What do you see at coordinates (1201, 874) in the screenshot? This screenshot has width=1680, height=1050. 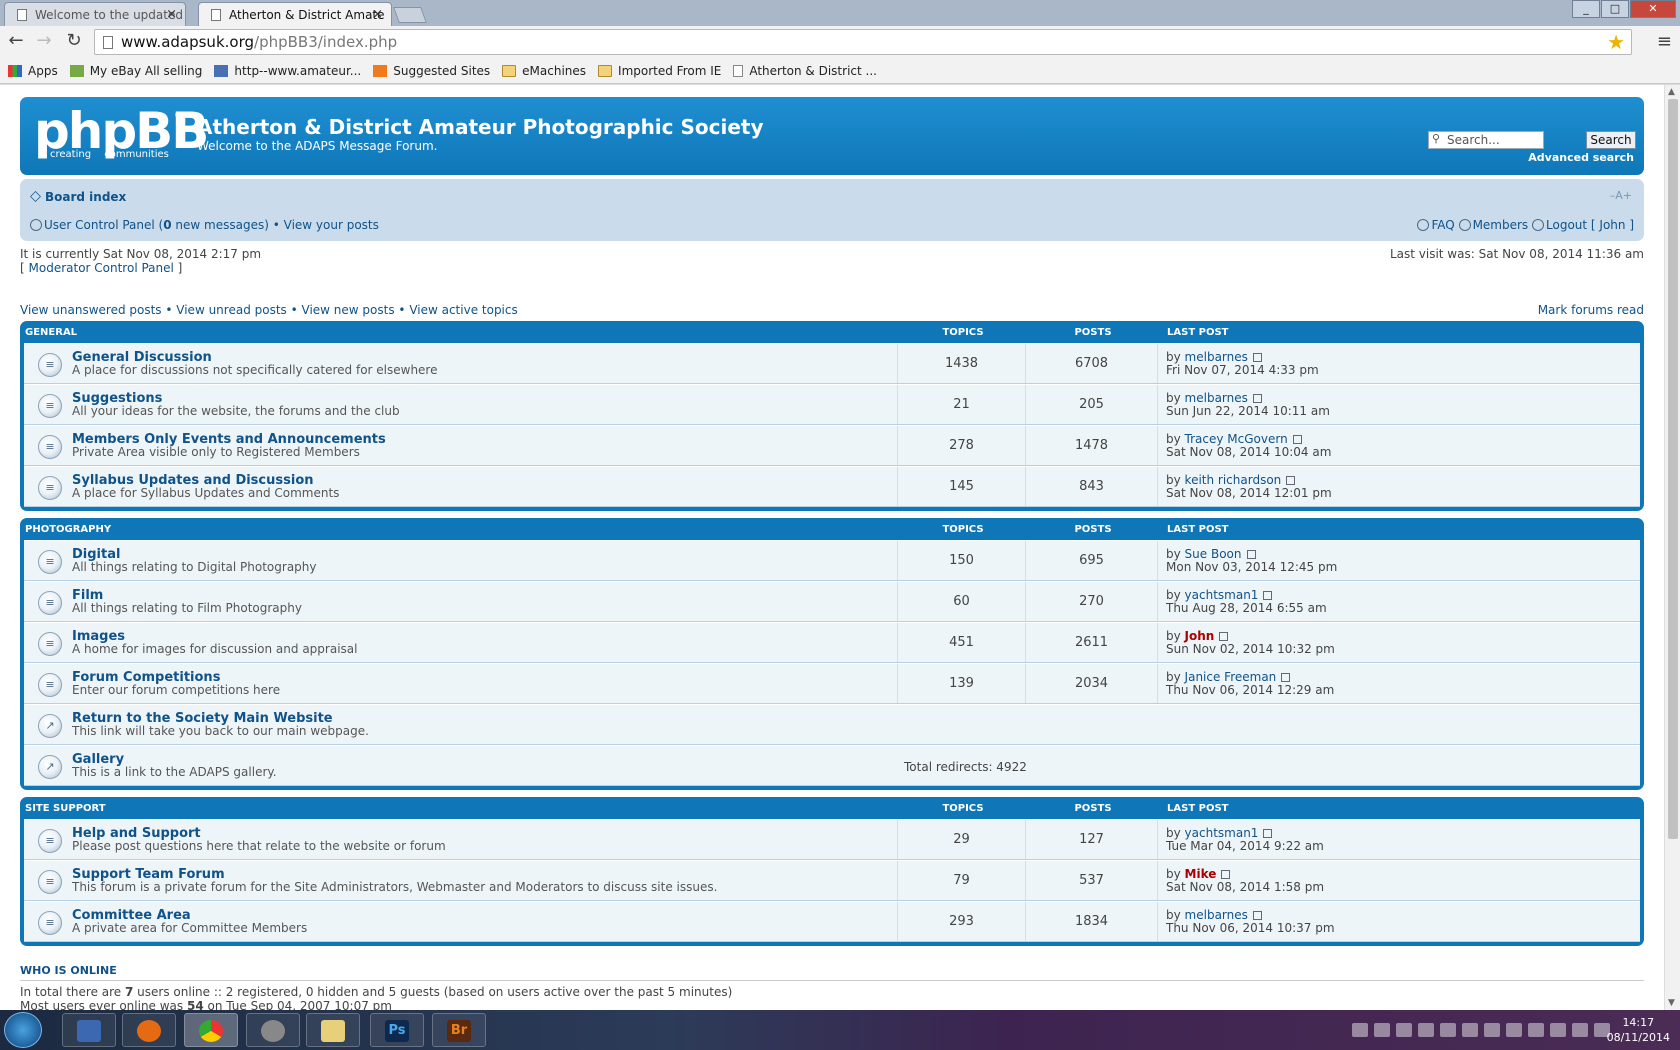 I see `last-post-author-link: Mike` at bounding box center [1201, 874].